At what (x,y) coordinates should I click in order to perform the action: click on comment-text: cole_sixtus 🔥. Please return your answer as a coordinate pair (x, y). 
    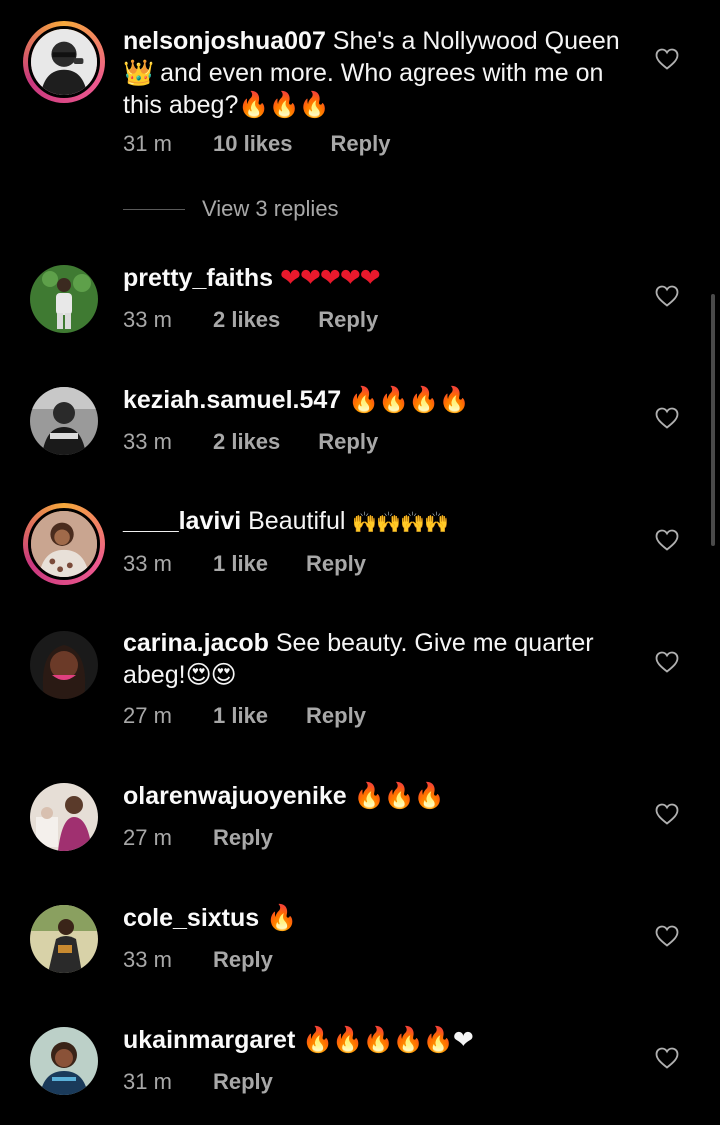
    Looking at the image, I should click on (373, 918).